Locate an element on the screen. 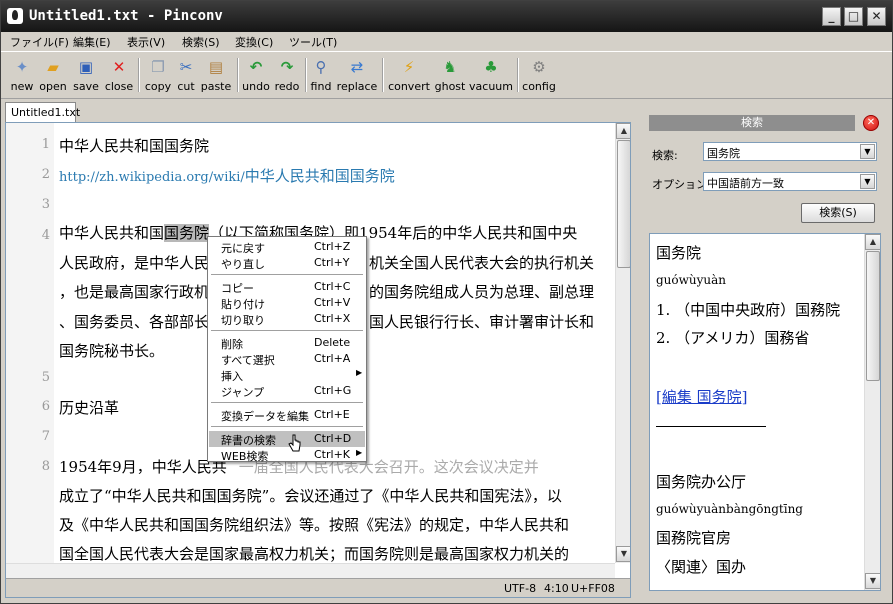  menu-edit: 編集(E) is located at coordinates (92, 42).